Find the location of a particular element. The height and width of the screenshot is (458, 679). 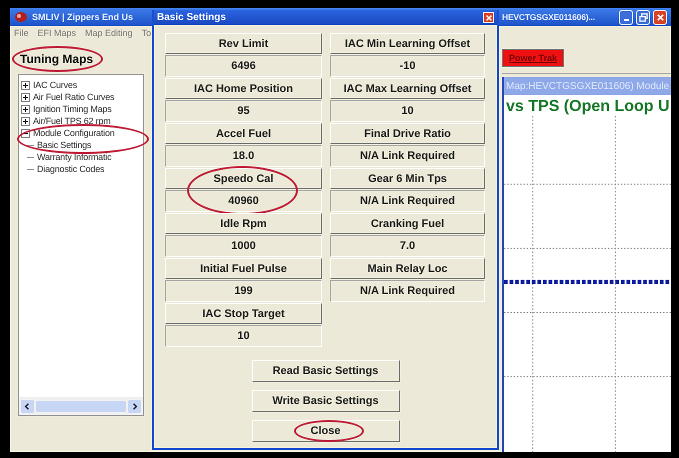

setting-value-field: 7.0 is located at coordinates (407, 246).